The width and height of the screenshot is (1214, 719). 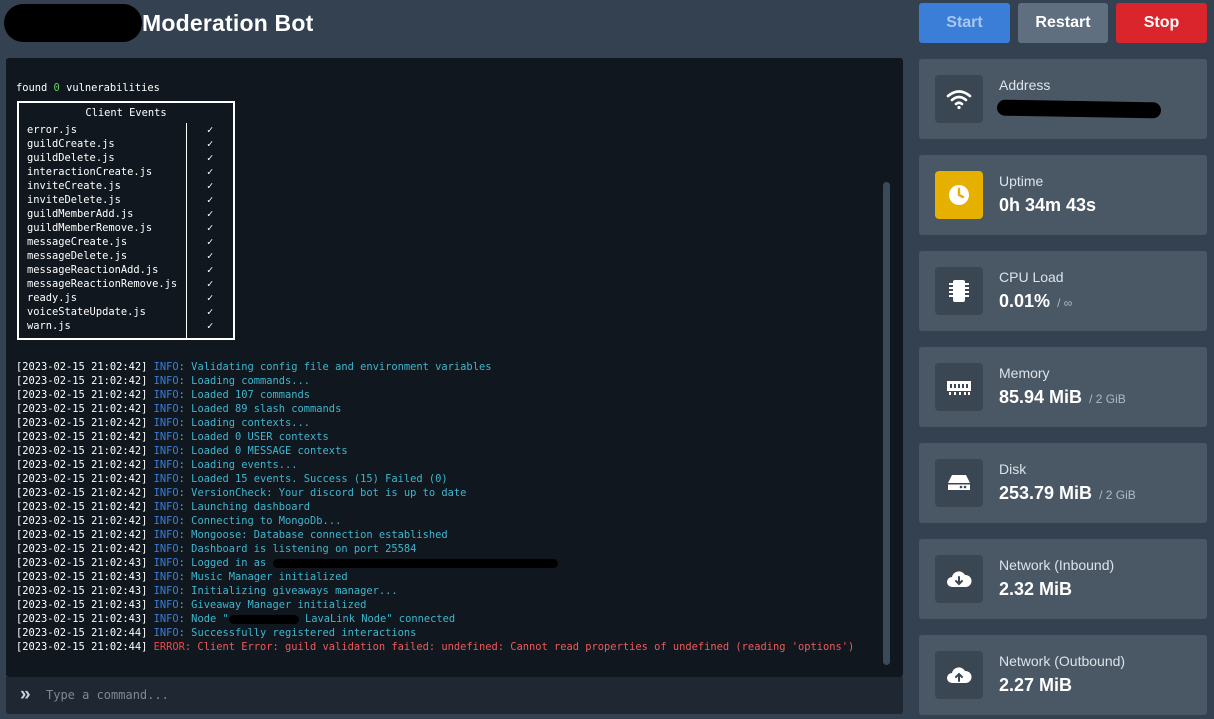 I want to click on audit-suffix: vulnerabilities, so click(x=109, y=88).